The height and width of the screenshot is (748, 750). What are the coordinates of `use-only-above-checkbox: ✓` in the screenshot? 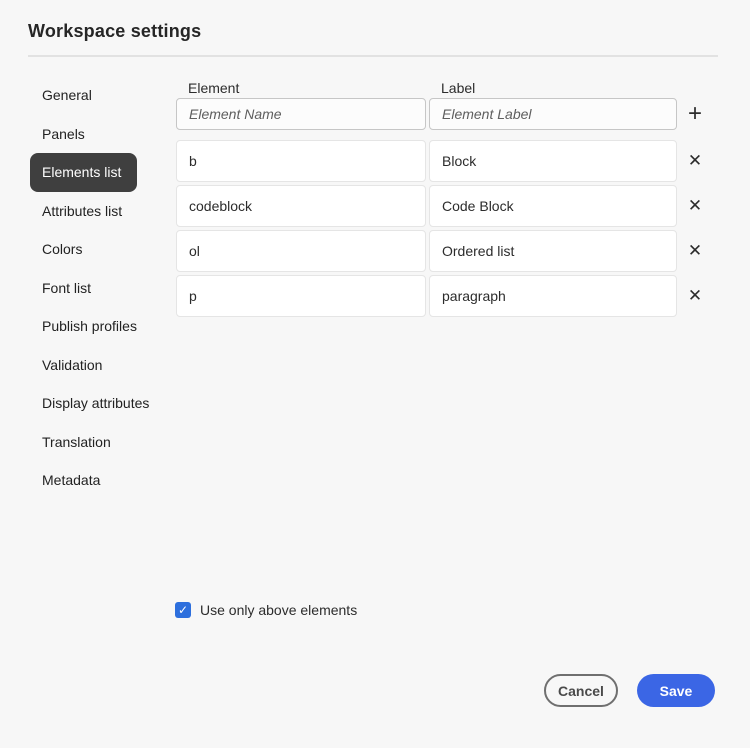 It's located at (183, 610).